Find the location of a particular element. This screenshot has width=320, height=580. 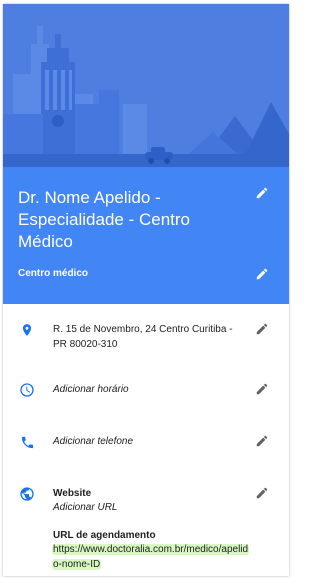

edit-name-button is located at coordinates (262, 195).